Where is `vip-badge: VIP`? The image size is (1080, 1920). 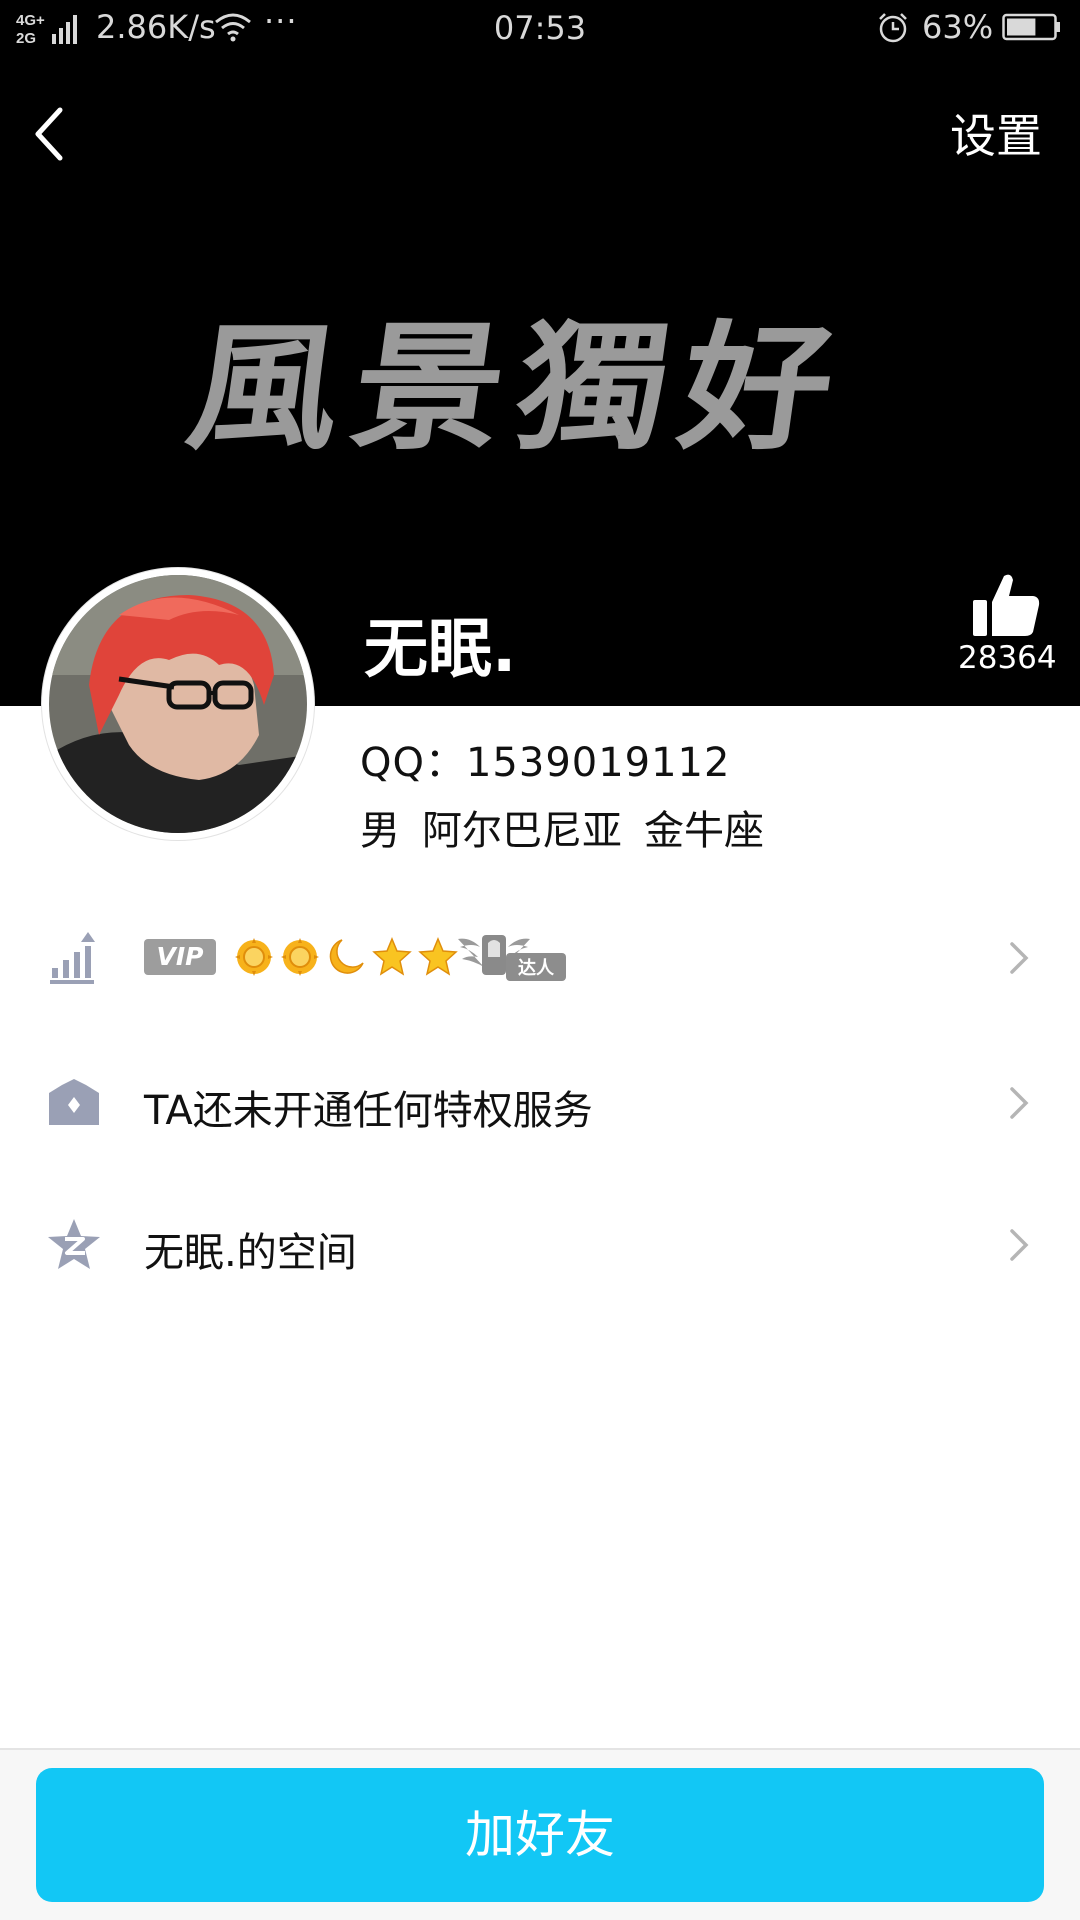
vip-badge: VIP is located at coordinates (180, 957).